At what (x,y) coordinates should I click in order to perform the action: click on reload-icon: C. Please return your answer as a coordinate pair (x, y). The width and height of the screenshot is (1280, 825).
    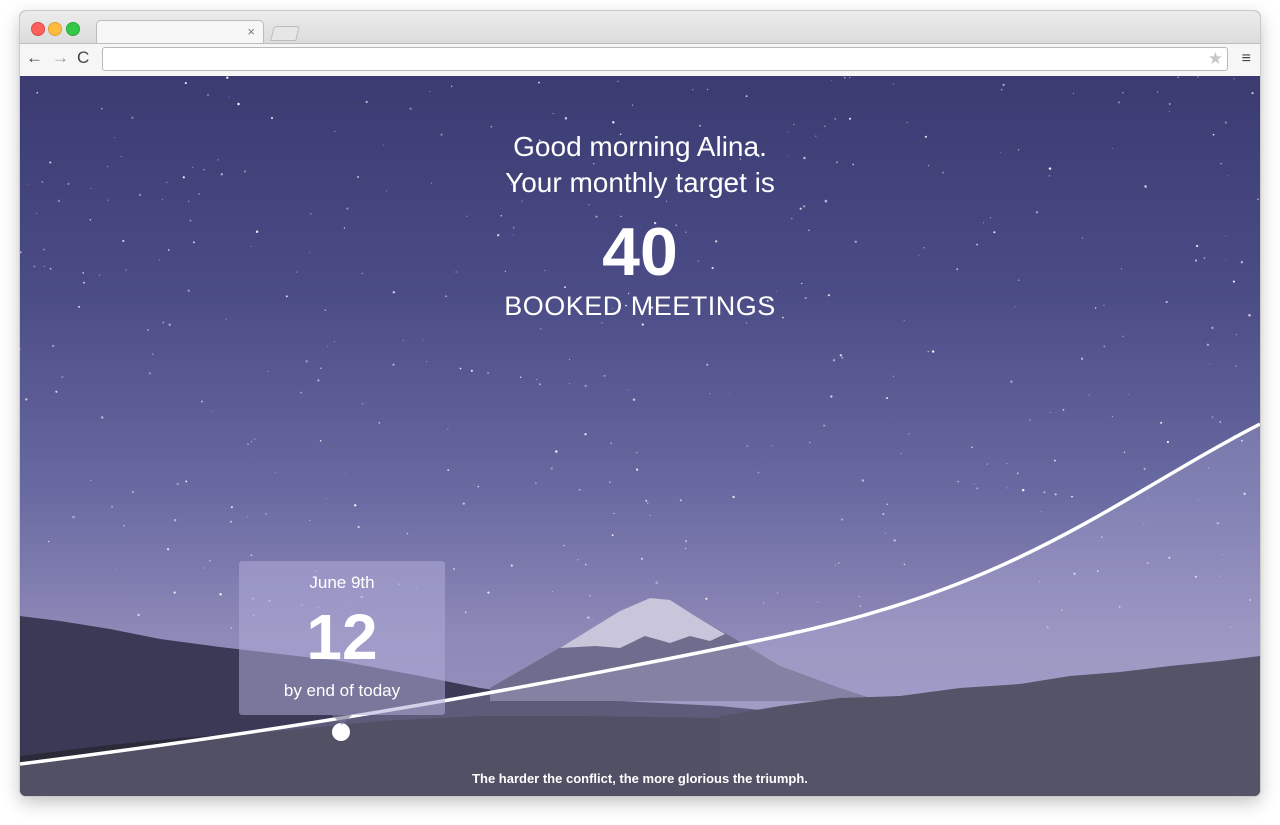
    Looking at the image, I should click on (83, 58).